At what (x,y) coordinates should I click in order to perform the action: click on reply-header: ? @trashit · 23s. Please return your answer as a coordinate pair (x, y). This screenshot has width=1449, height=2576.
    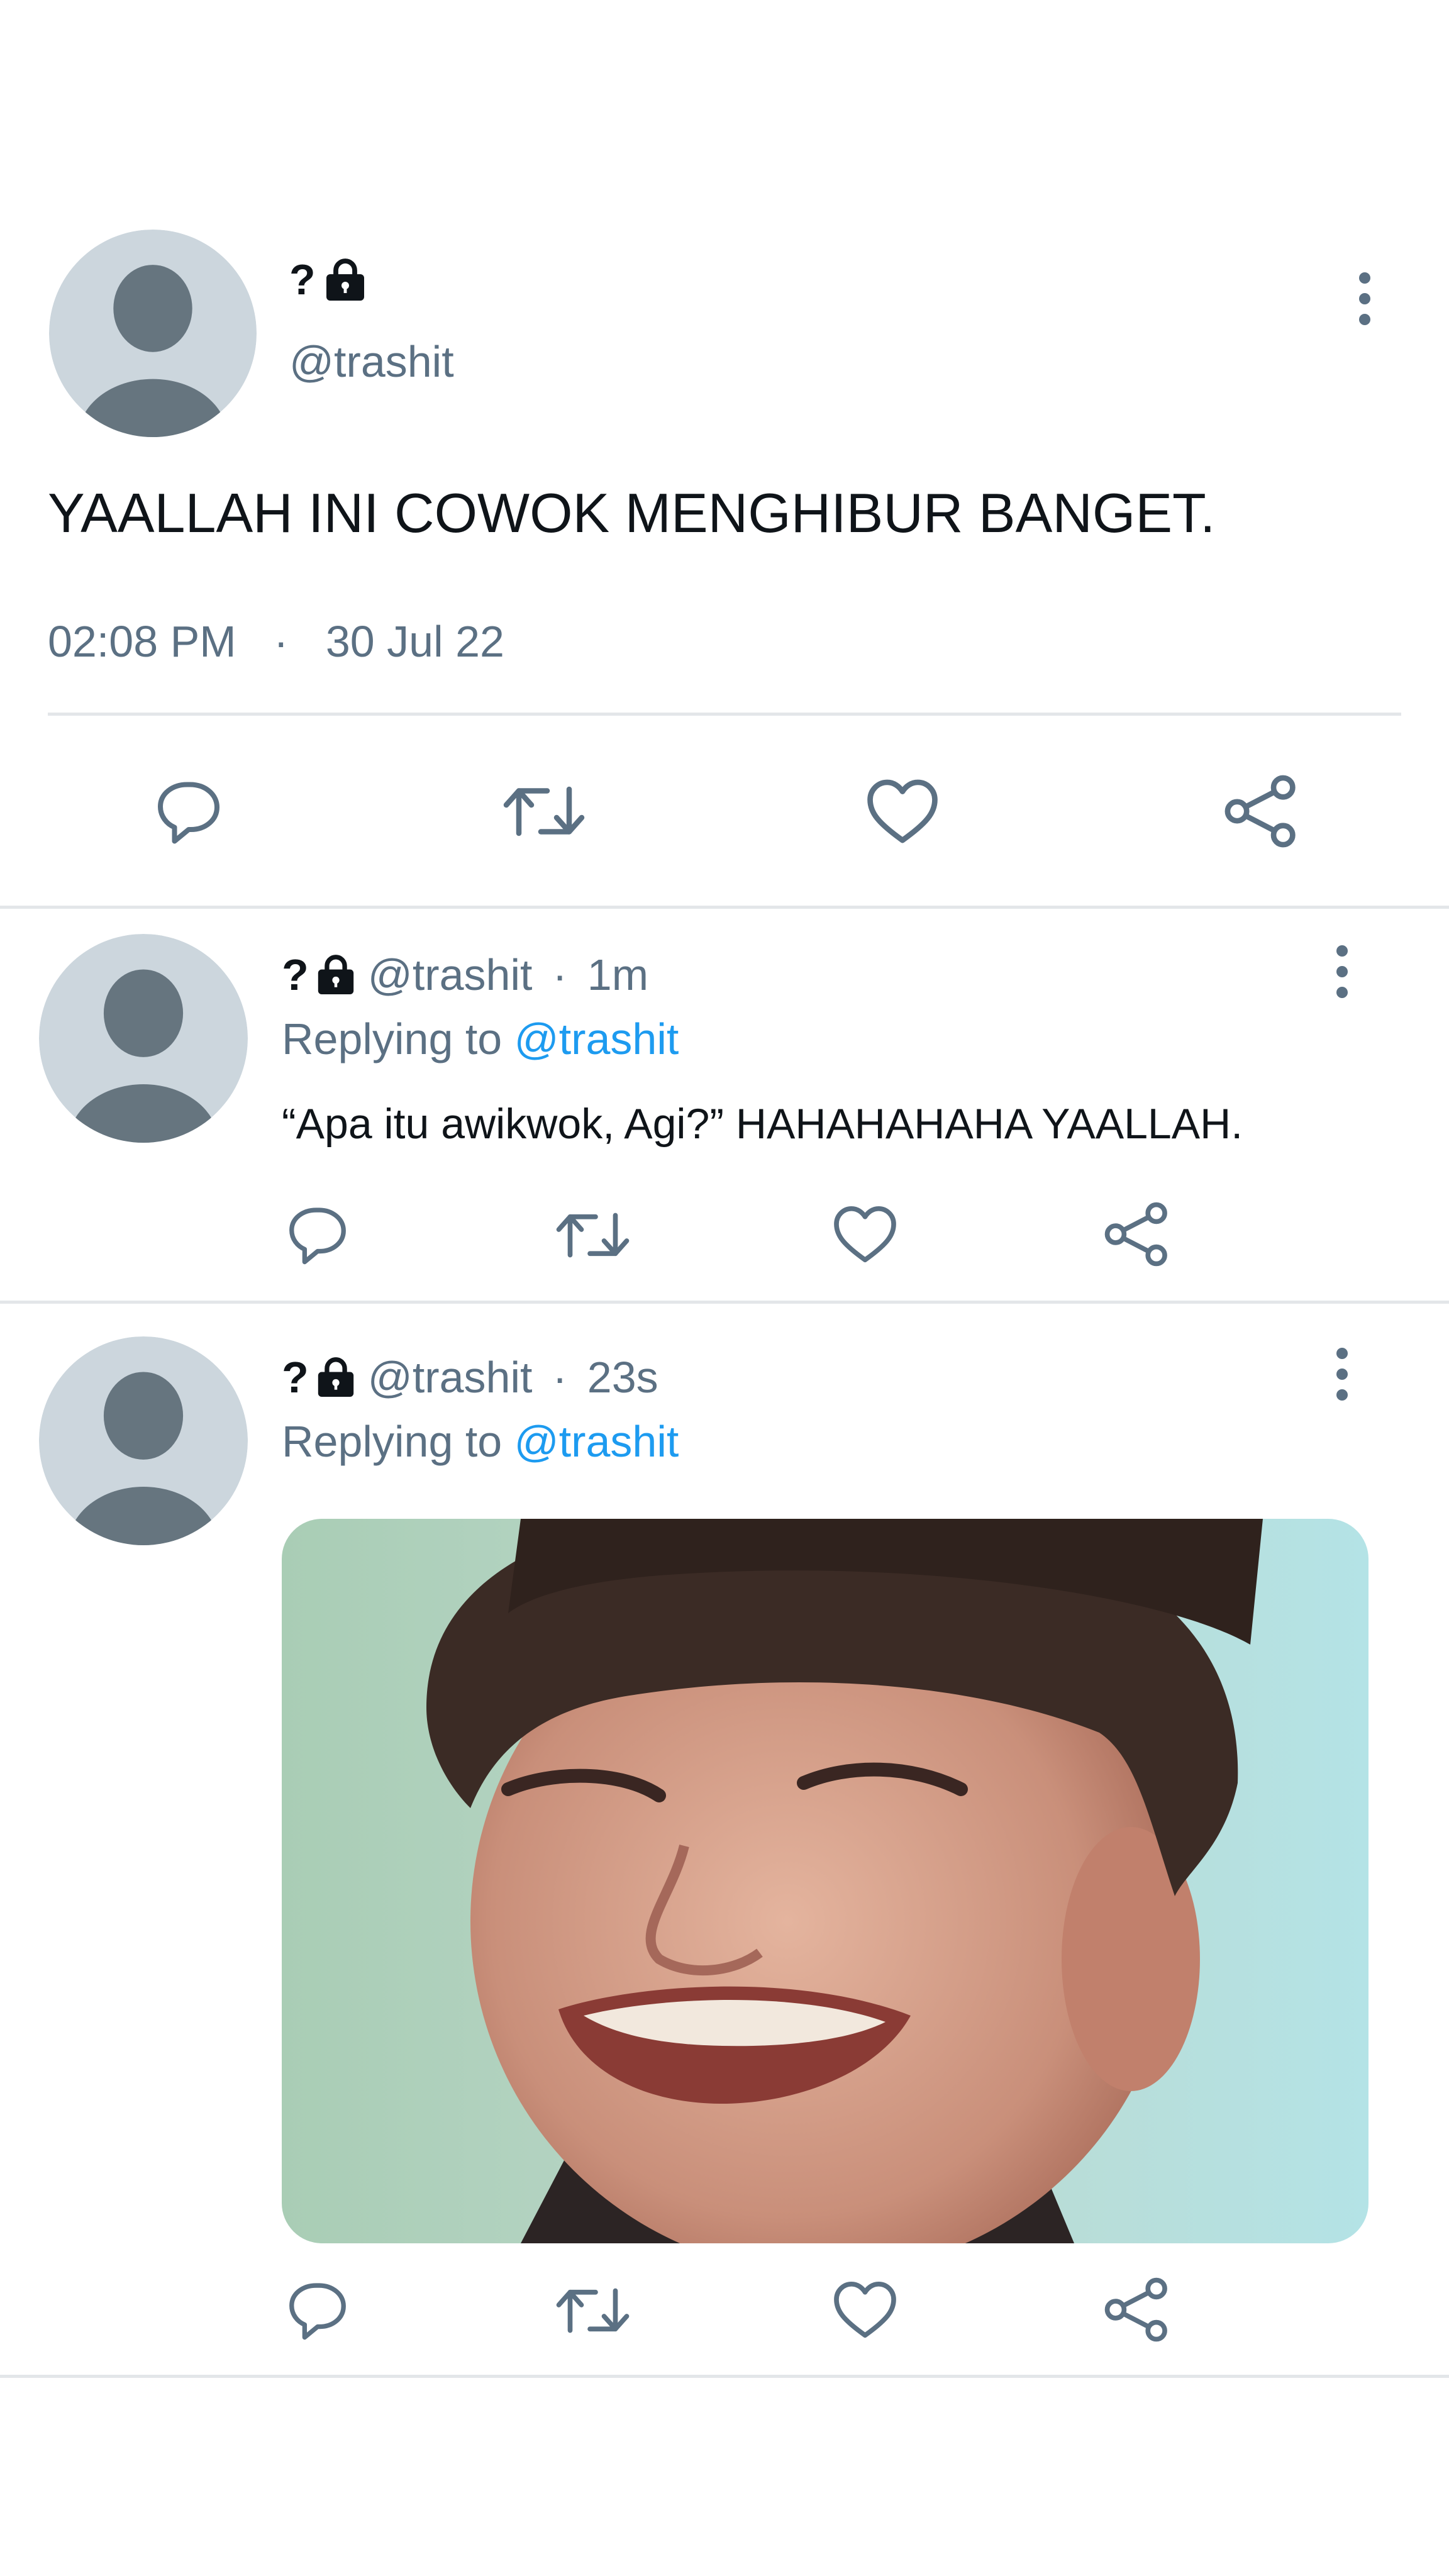
    Looking at the image, I should click on (470, 1377).